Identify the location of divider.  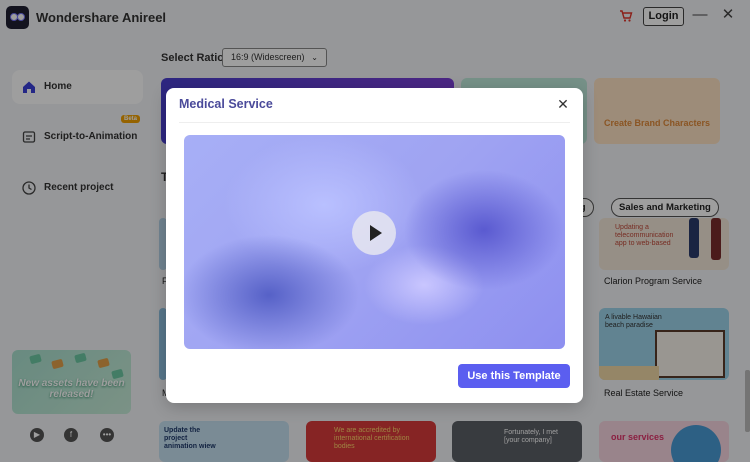
(374, 122).